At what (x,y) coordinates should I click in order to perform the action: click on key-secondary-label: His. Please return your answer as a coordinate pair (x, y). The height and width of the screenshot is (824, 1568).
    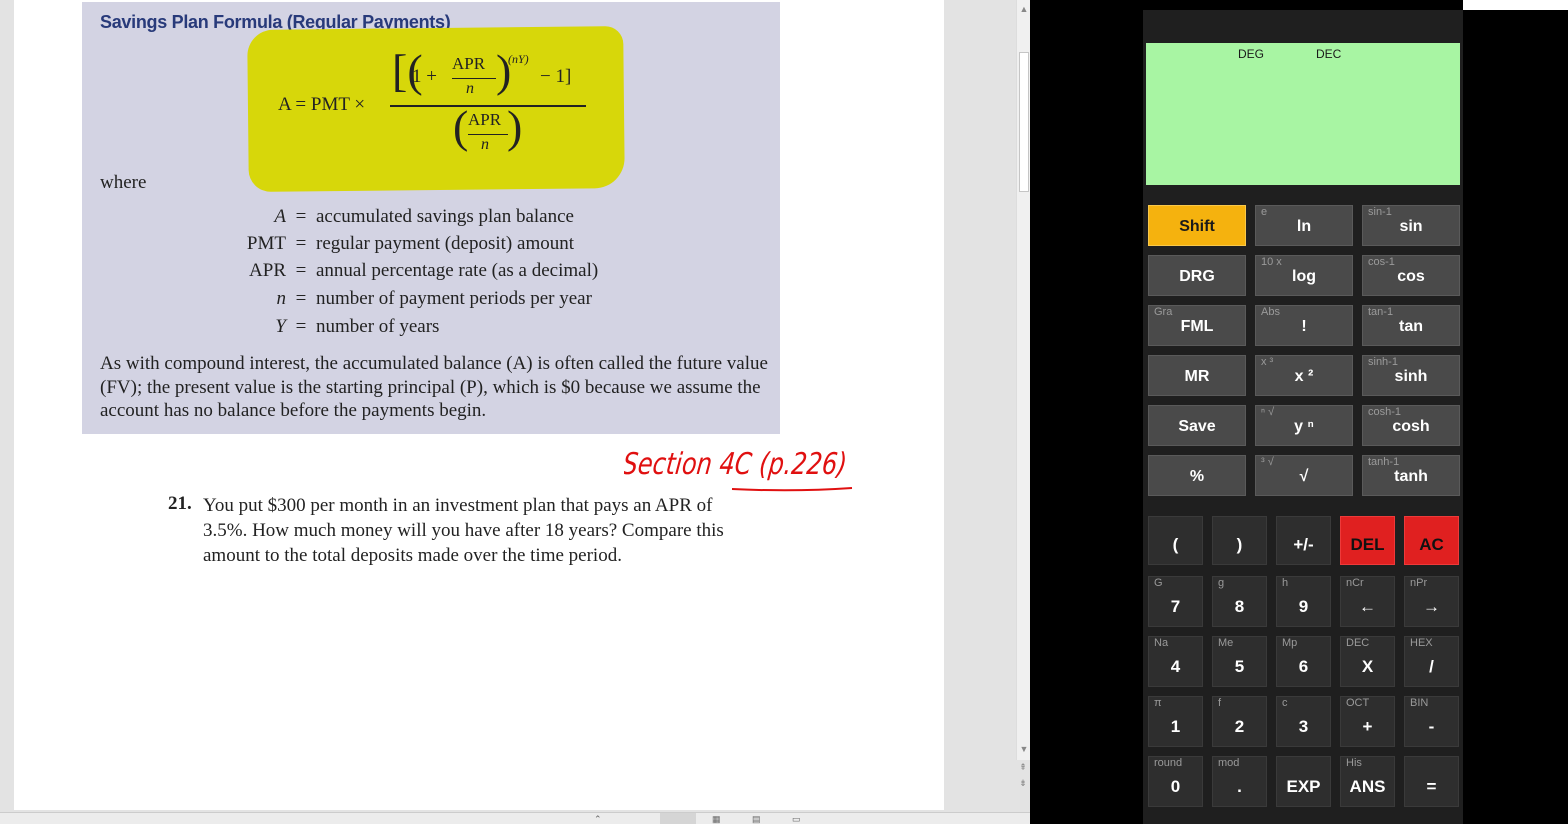
    Looking at the image, I should click on (1354, 763).